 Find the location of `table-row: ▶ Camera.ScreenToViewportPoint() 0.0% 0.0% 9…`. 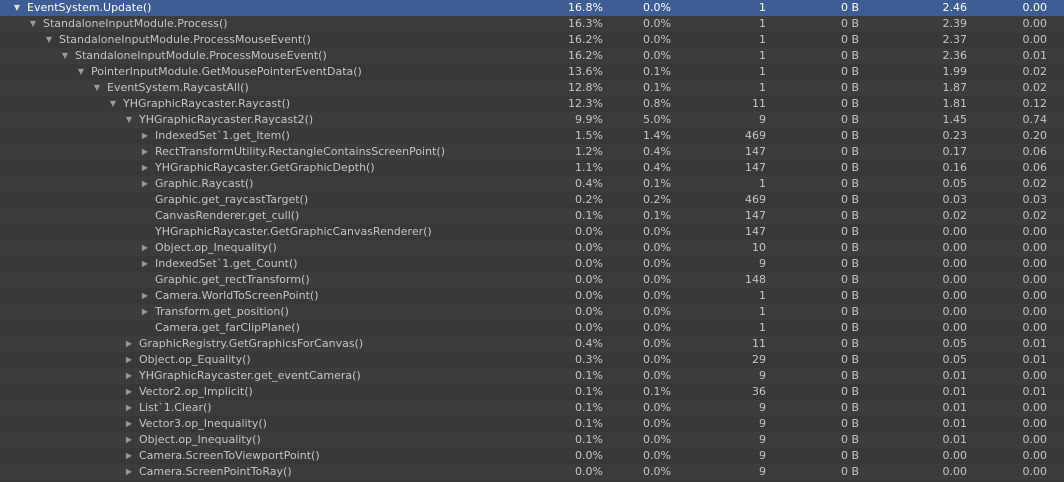

table-row: ▶ Camera.ScreenToViewportPoint() 0.0% 0.0% 9… is located at coordinates (532, 456).